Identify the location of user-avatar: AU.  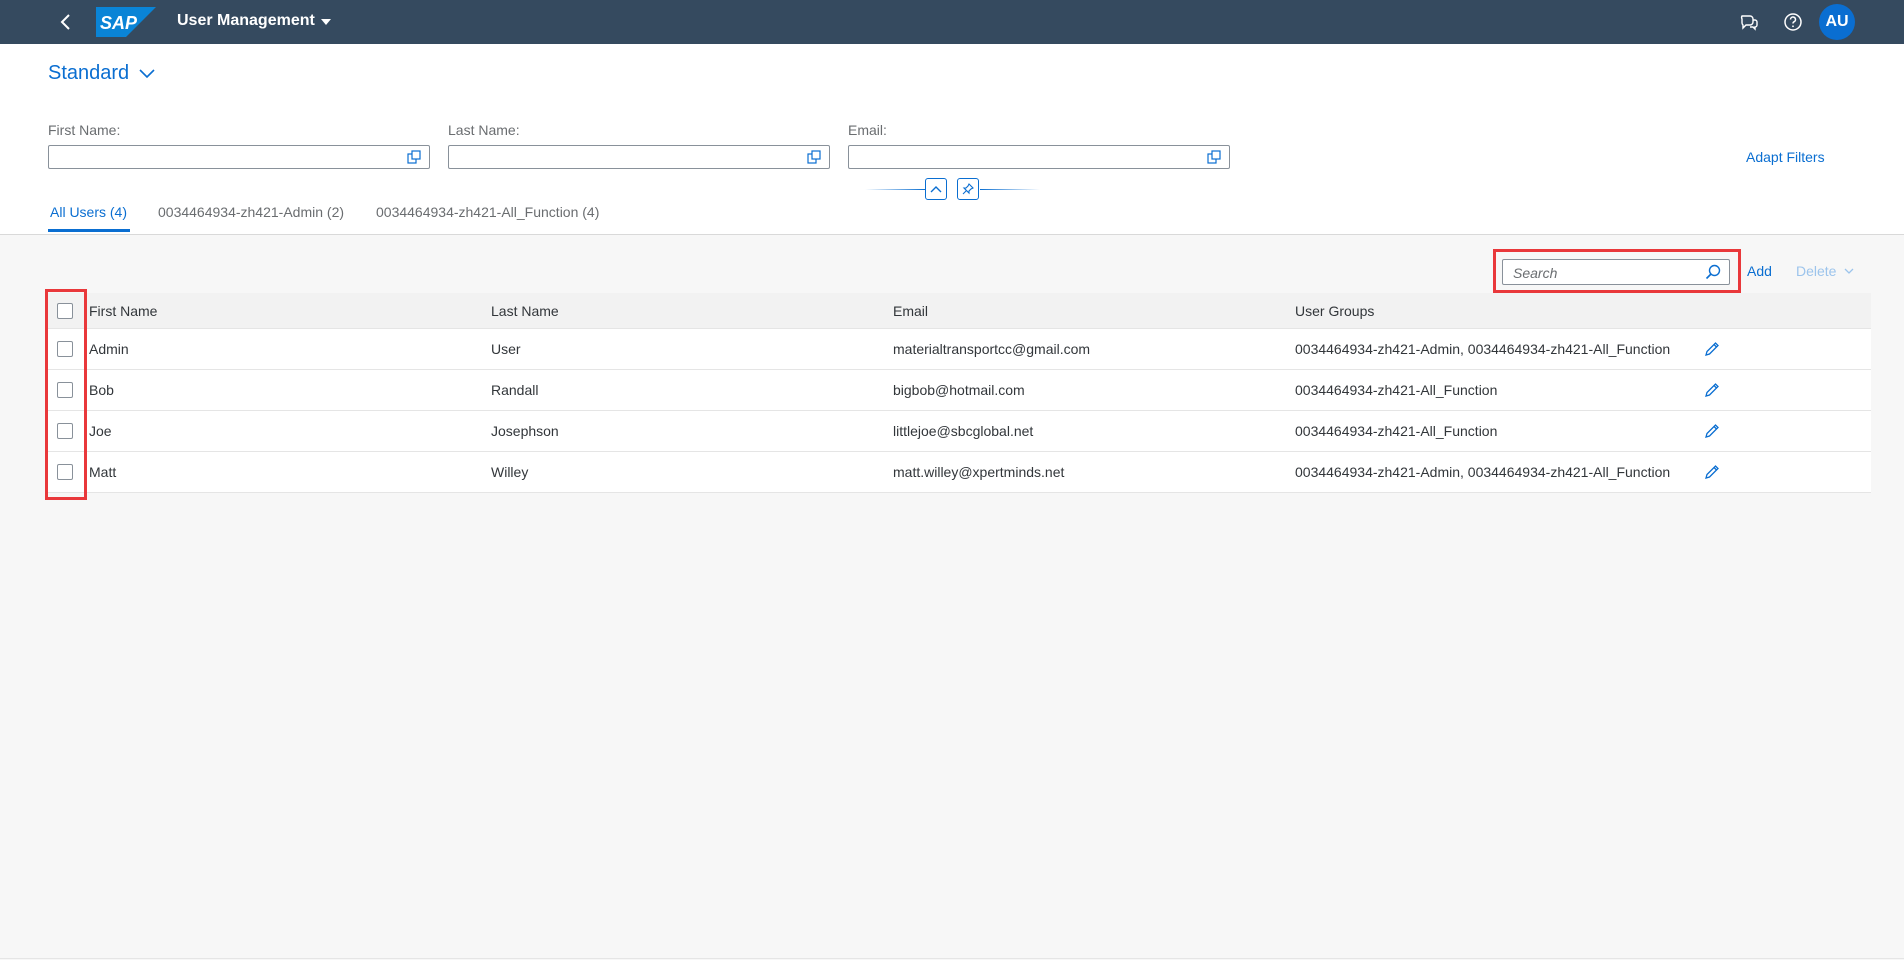
(1837, 22).